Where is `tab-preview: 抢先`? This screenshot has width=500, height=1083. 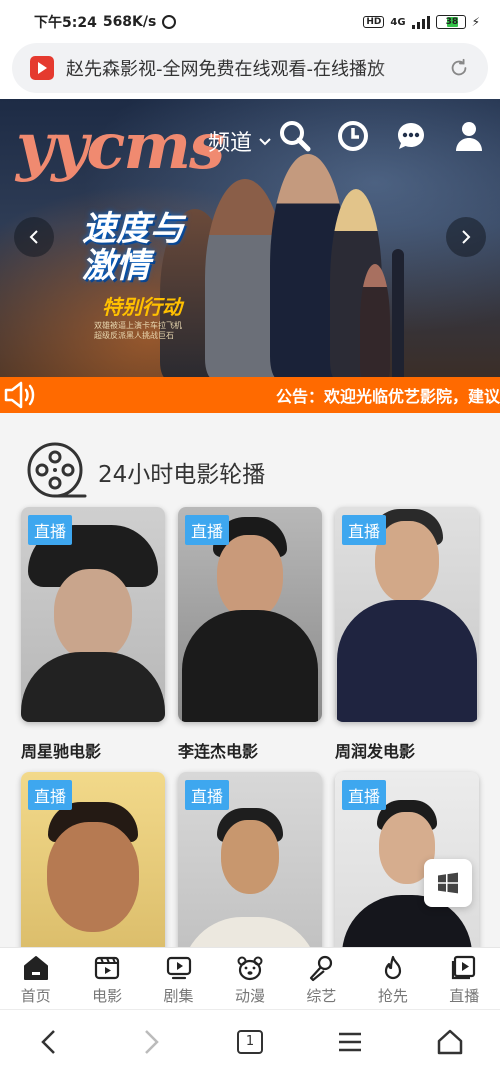 tab-preview: 抢先 is located at coordinates (392, 978).